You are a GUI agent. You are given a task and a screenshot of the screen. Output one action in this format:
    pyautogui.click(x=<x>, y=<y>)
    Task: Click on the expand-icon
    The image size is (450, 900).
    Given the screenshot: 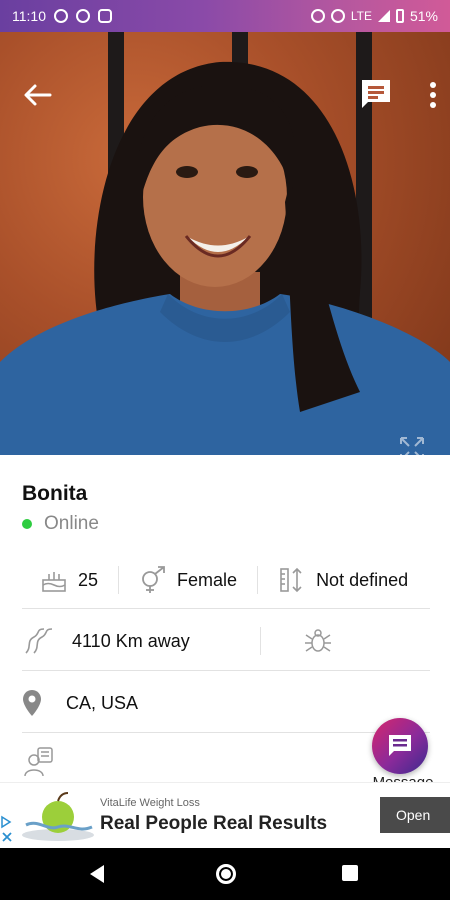 What is the action you would take?
    pyautogui.click(x=412, y=445)
    